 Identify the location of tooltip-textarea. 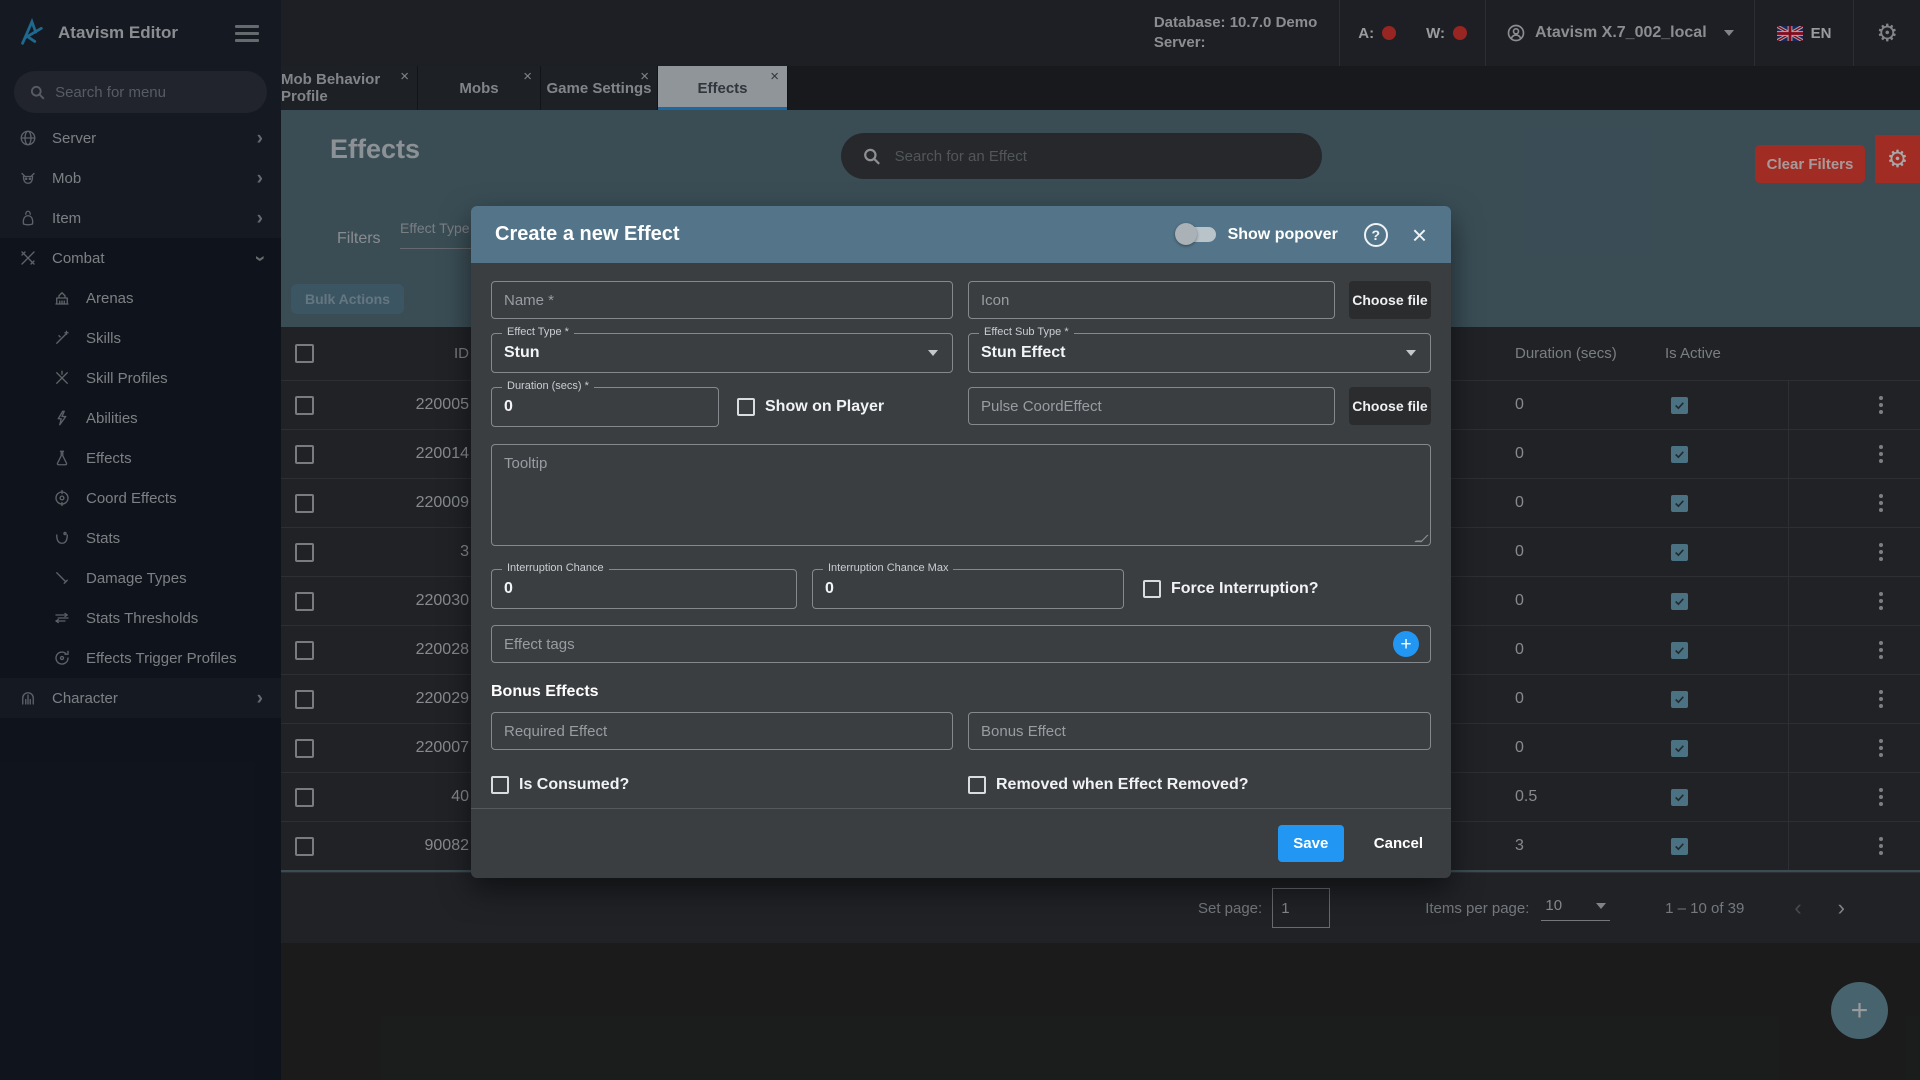
(961, 495).